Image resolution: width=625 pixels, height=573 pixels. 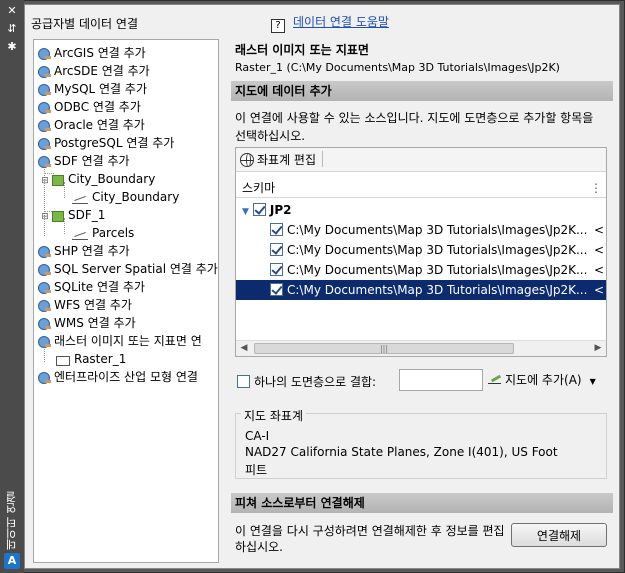 What do you see at coordinates (128, 341) in the screenshot?
I see `tree-item-label: 래스터 이미지 또는 지표면 연` at bounding box center [128, 341].